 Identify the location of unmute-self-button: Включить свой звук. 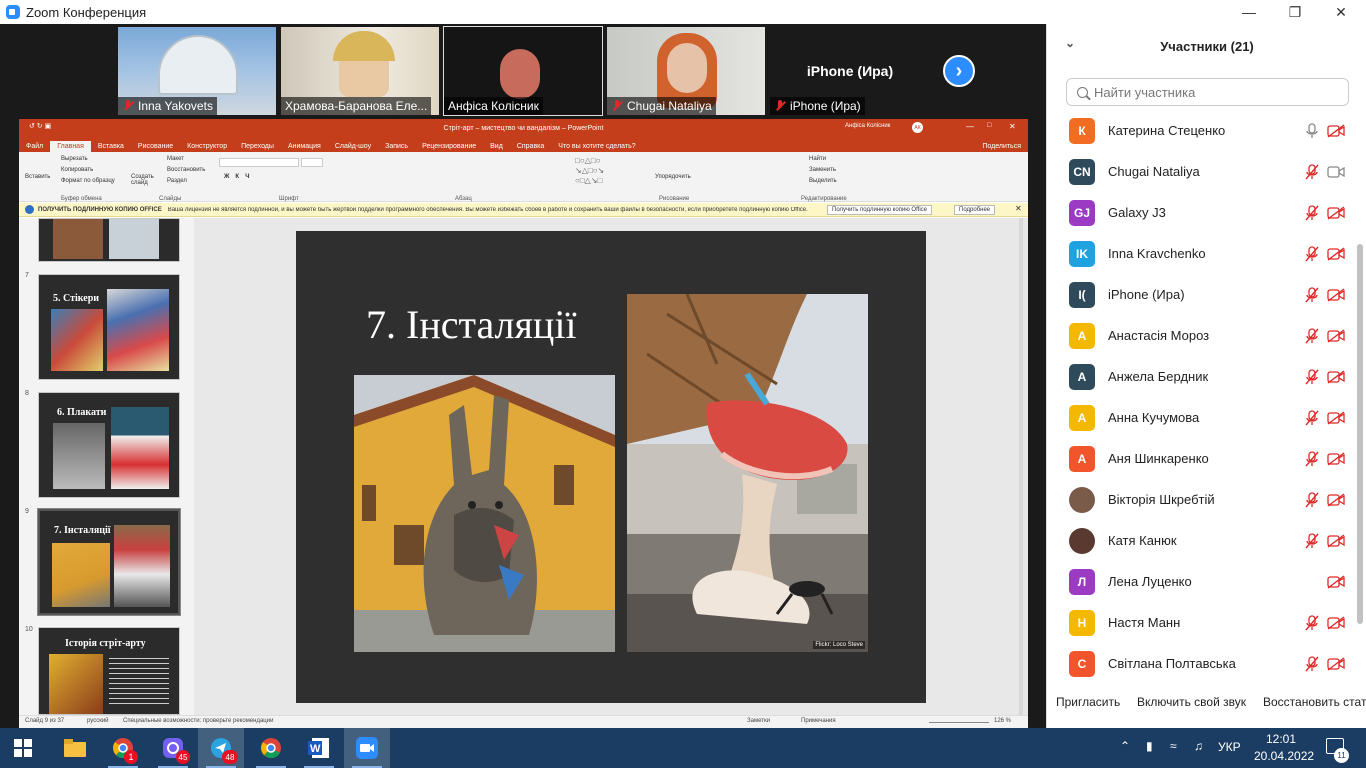
(1191, 702).